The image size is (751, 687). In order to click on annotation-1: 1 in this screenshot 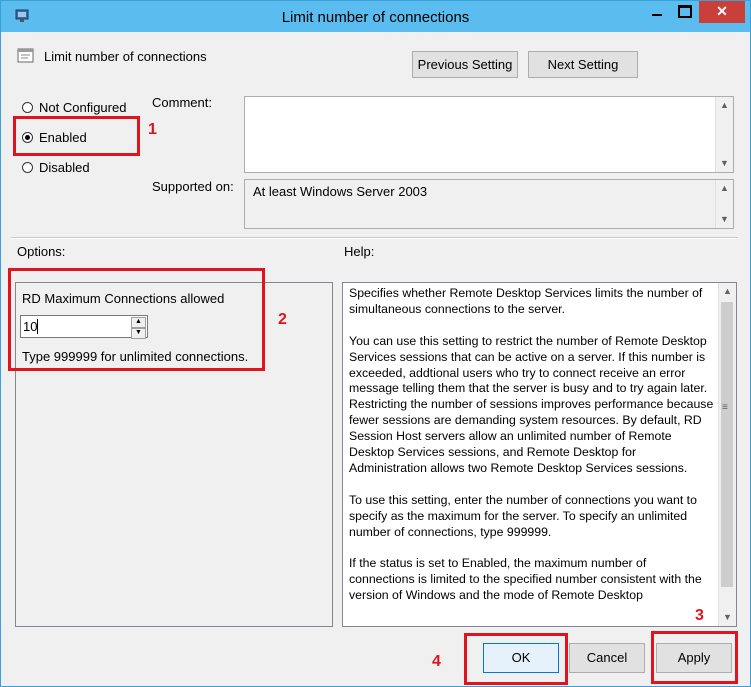, I will do `click(152, 129)`.